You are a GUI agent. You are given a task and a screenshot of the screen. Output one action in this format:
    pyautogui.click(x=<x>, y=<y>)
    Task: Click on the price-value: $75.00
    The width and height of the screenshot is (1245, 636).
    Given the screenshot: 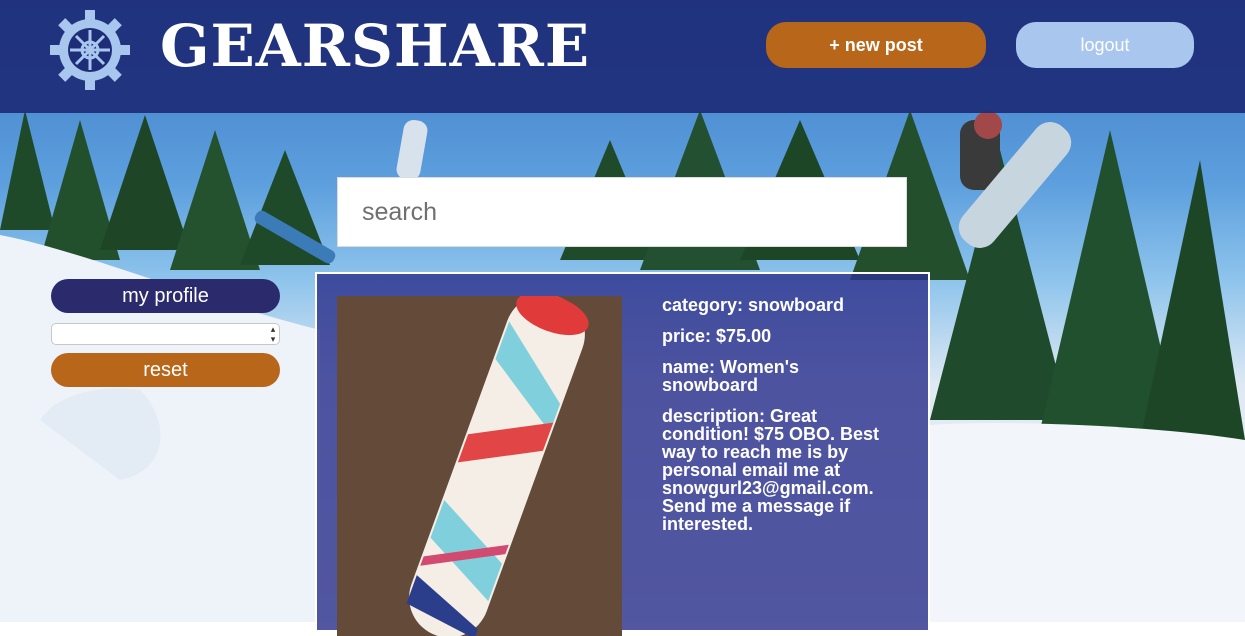 What is the action you would take?
    pyautogui.click(x=744, y=336)
    